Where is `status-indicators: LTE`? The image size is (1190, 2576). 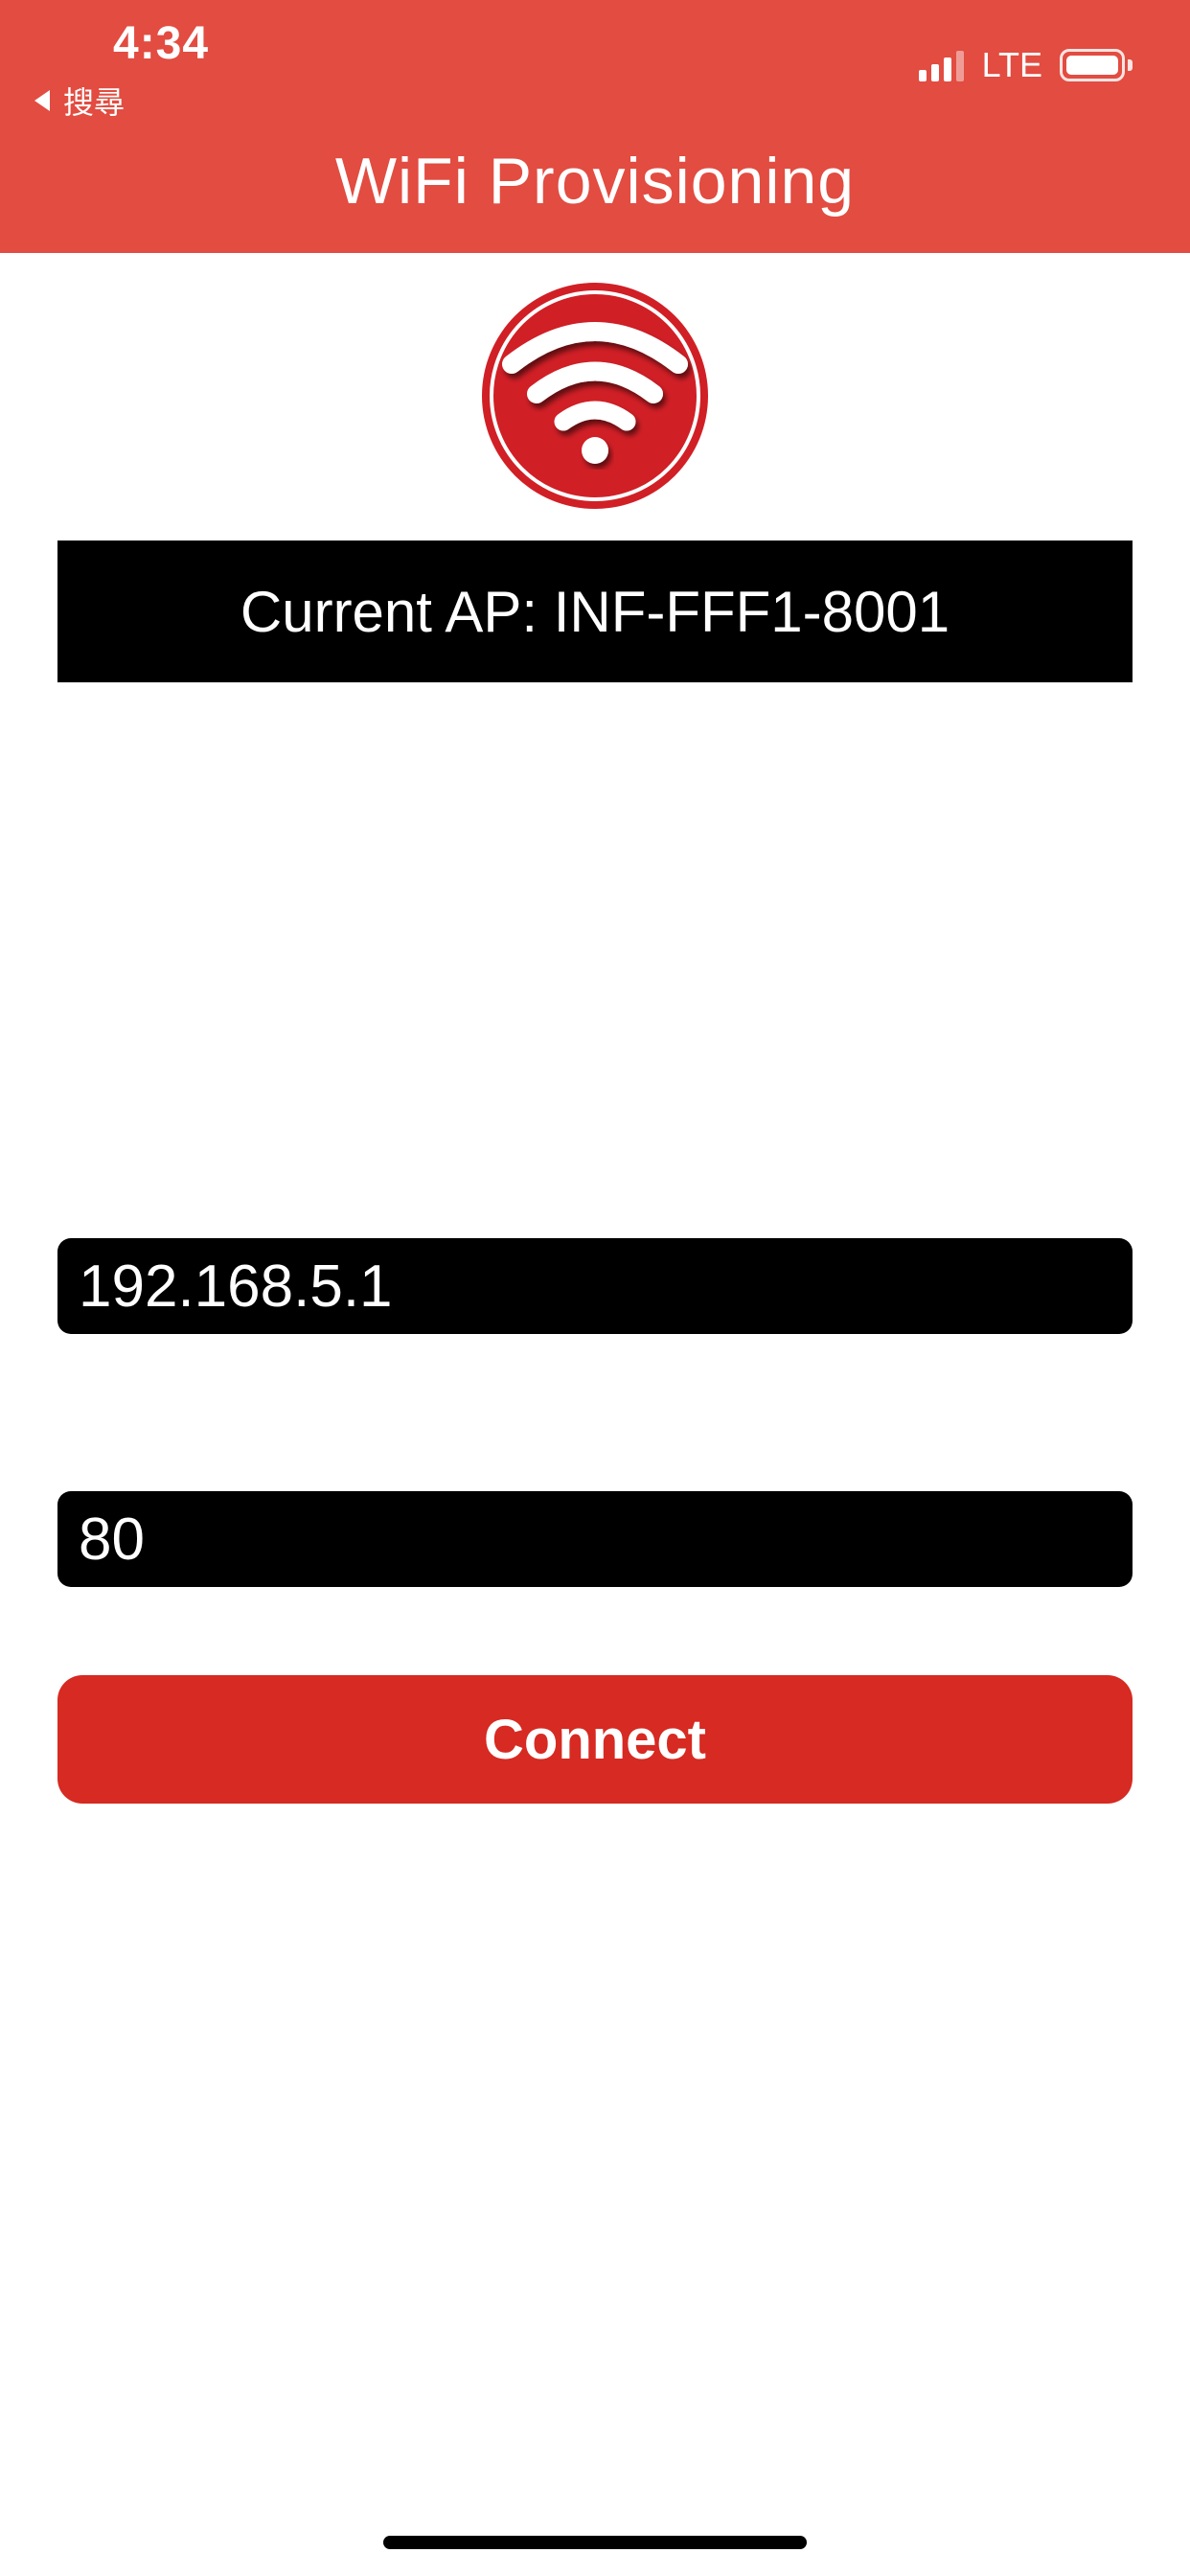
status-indicators: LTE is located at coordinates (1026, 64).